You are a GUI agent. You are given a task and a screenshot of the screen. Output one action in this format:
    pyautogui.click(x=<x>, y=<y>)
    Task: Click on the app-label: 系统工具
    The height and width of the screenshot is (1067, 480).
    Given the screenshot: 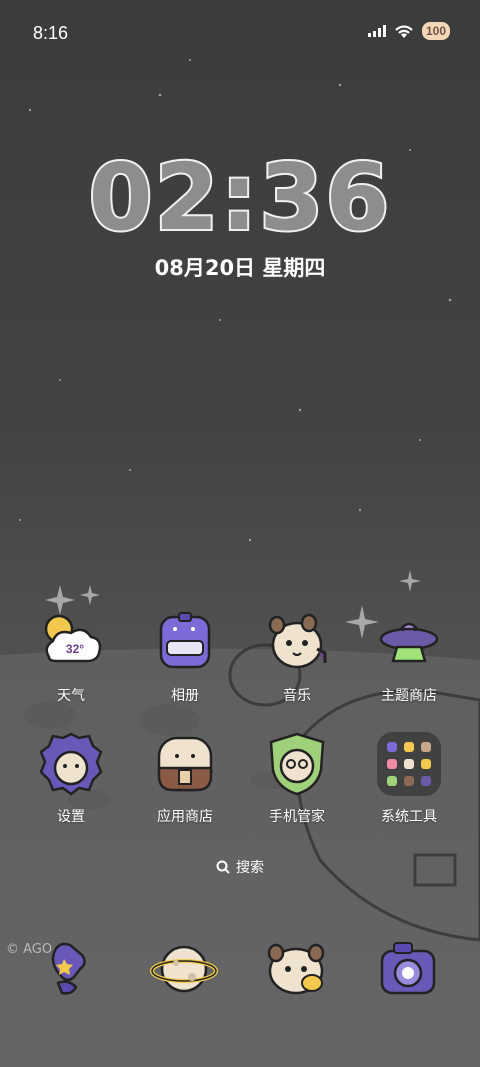 What is the action you would take?
    pyautogui.click(x=409, y=817)
    